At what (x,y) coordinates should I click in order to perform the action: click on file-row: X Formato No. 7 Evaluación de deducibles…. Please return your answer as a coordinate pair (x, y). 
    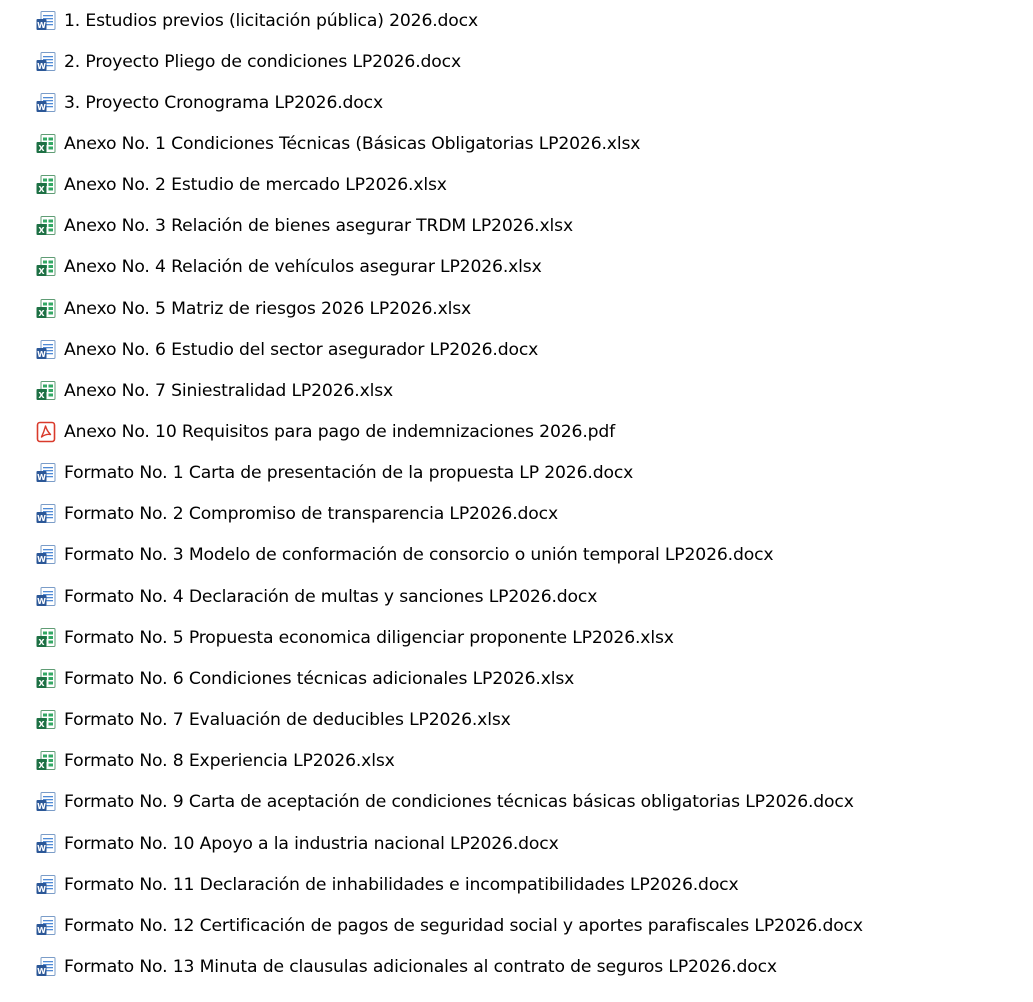
    Looking at the image, I should click on (516, 720).